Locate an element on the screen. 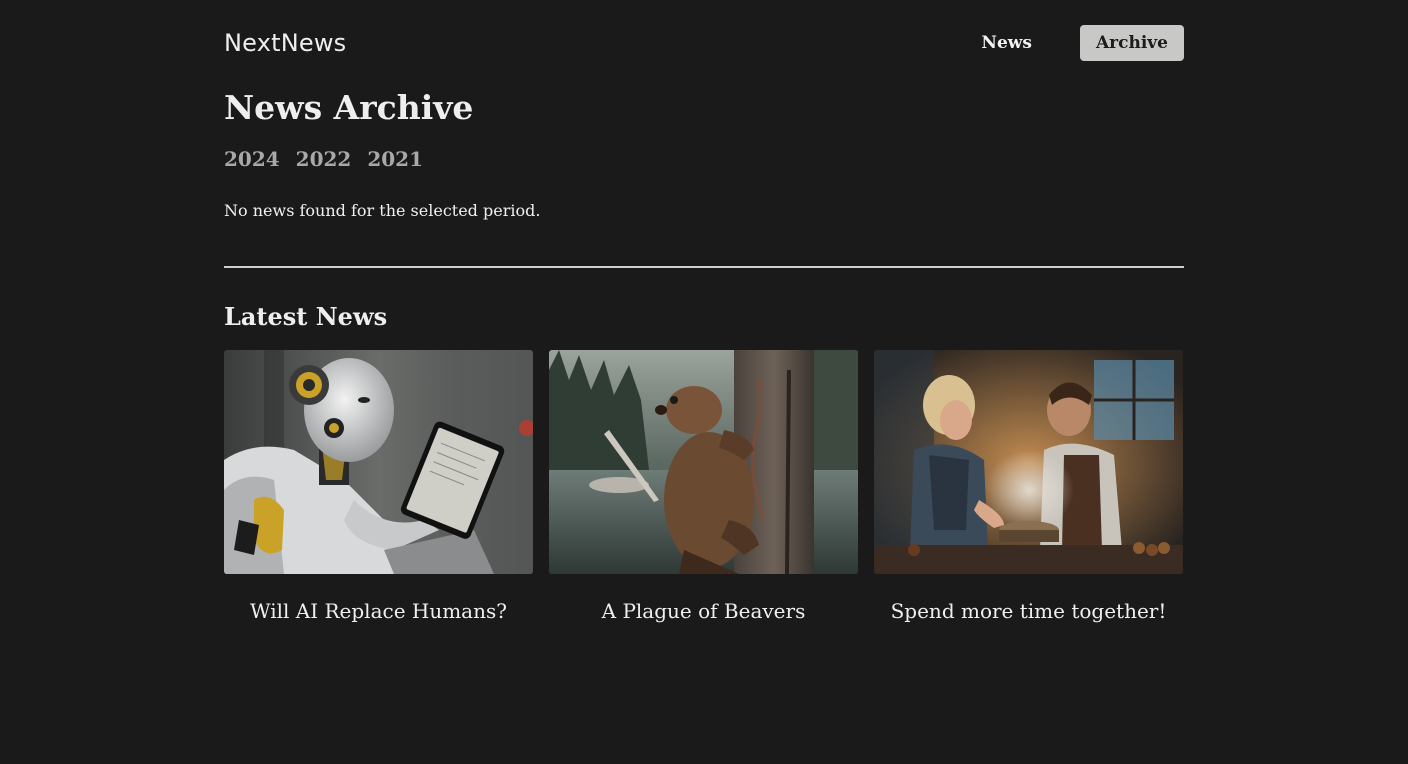  main-nav: News Archive is located at coordinates (1074, 43).